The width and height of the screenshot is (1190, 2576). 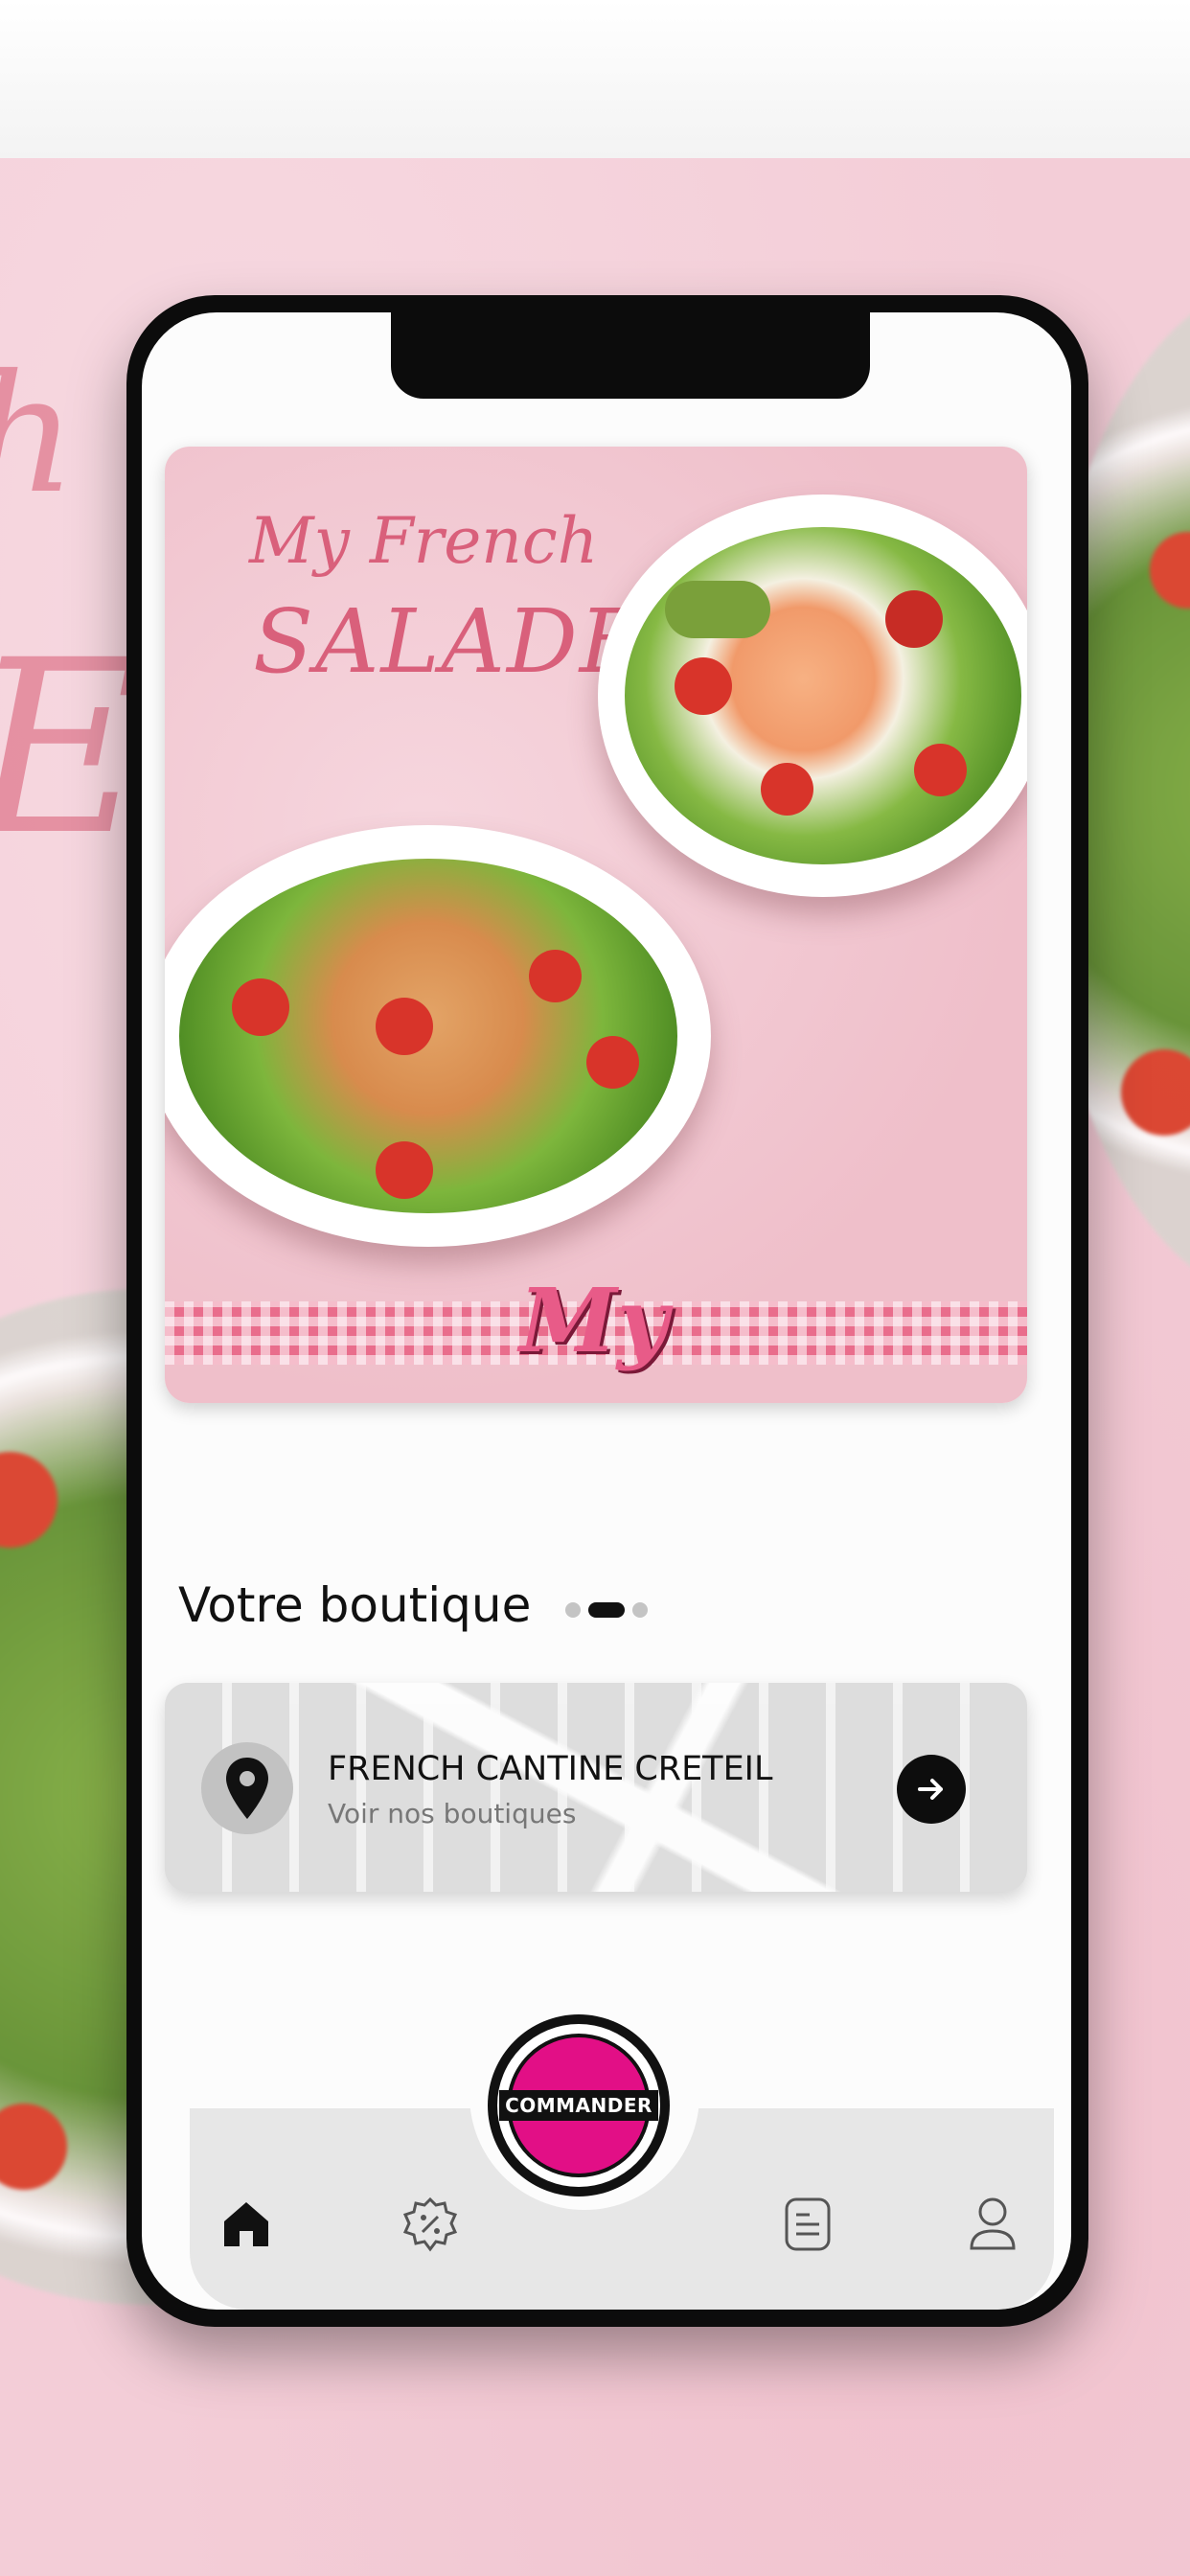 I want to click on discount-badge-icon, so click(x=430, y=2224).